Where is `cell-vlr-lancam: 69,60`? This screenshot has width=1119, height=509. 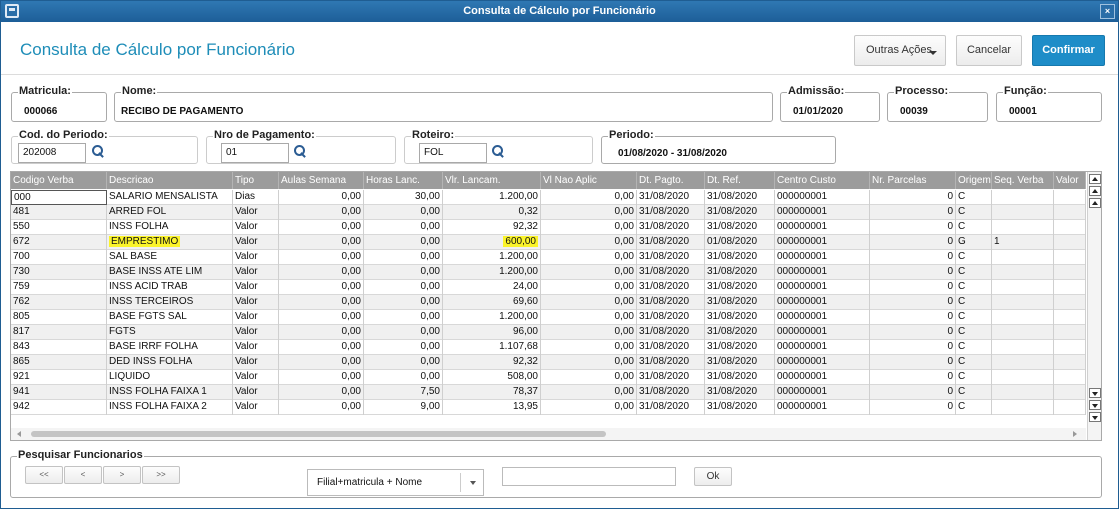 cell-vlr-lancam: 69,60 is located at coordinates (492, 302).